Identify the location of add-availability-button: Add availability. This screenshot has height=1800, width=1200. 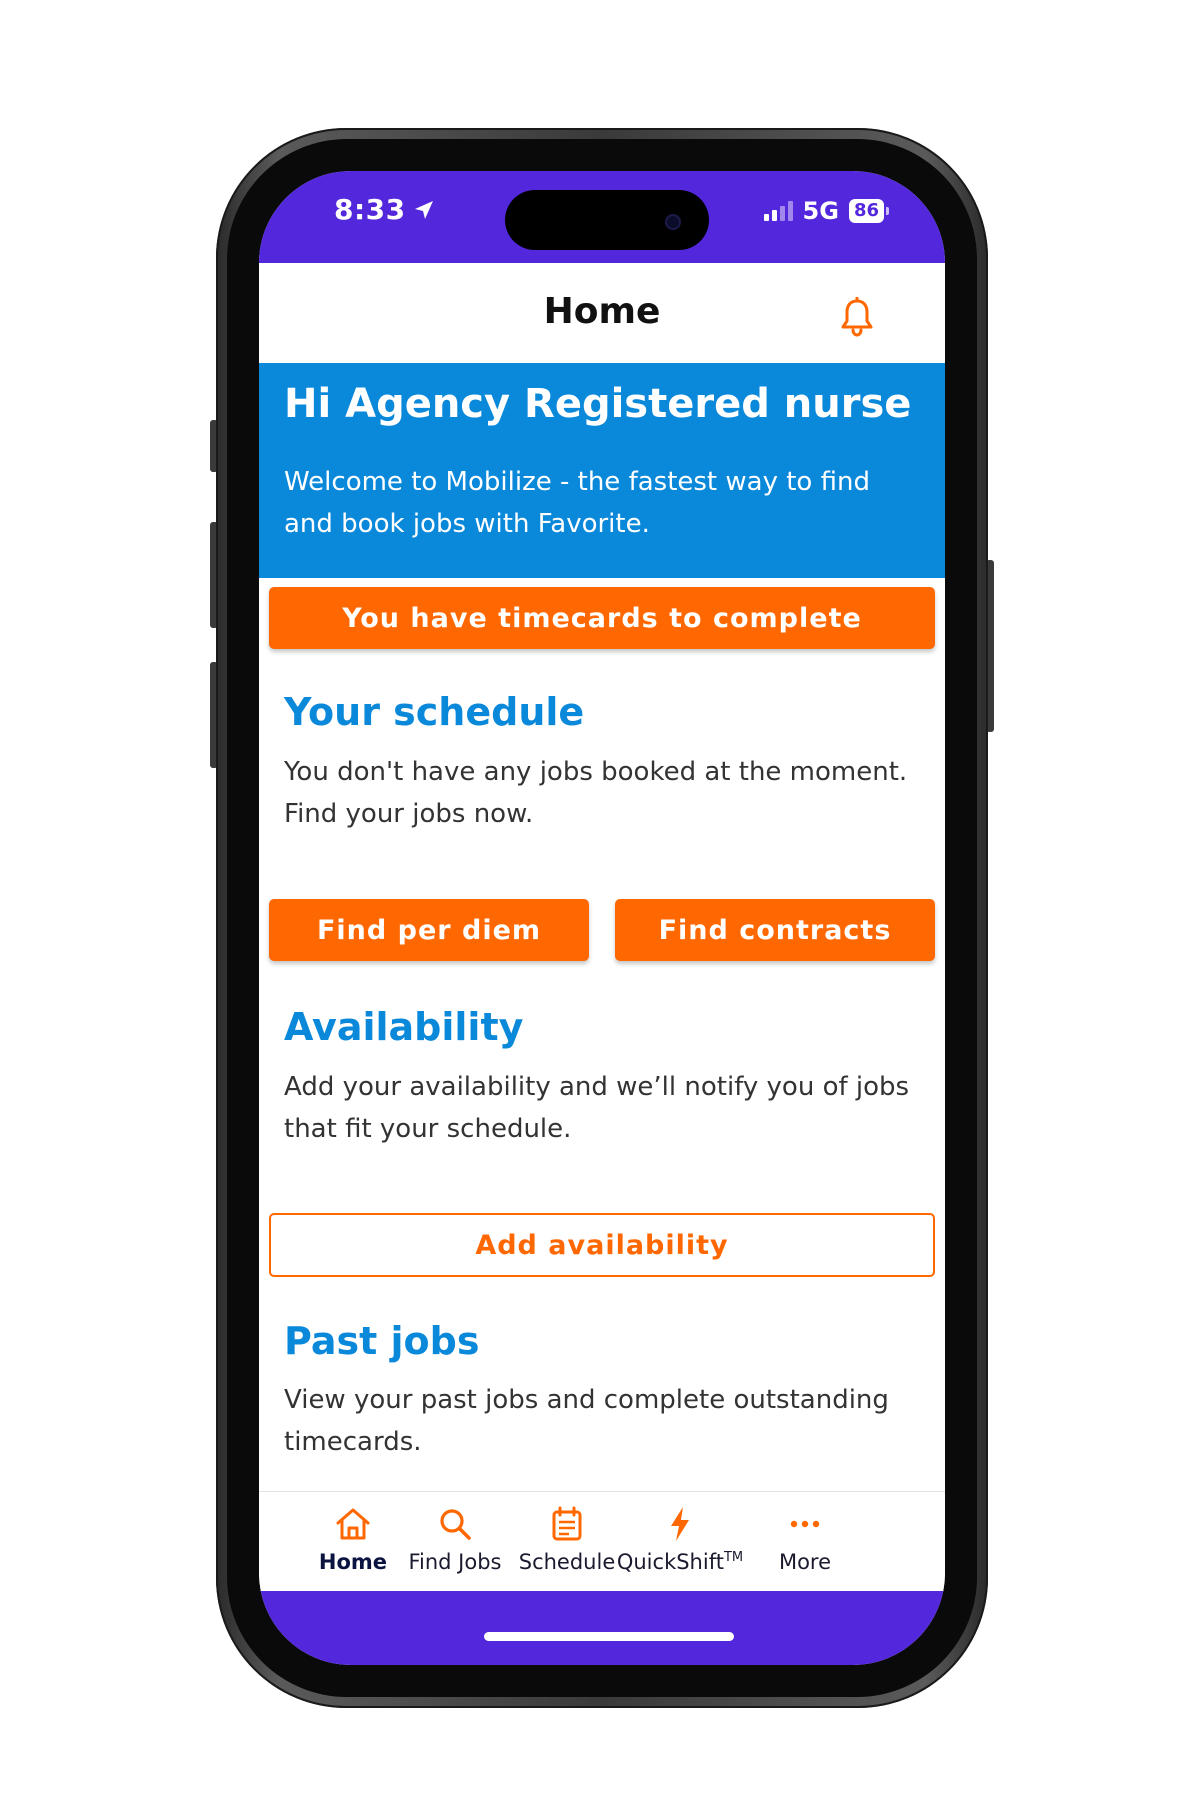
(602, 1245).